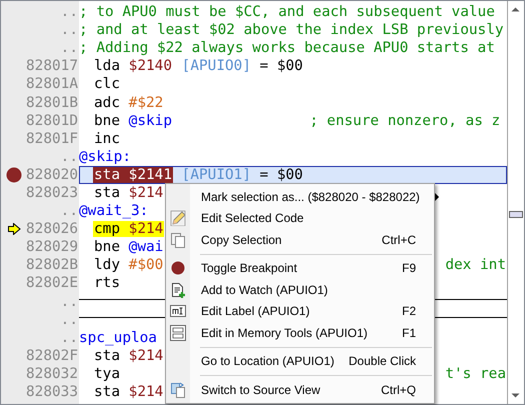 The image size is (525, 405). Describe the element at coordinates (516, 214) in the screenshot. I see `scroll-thumb` at that location.